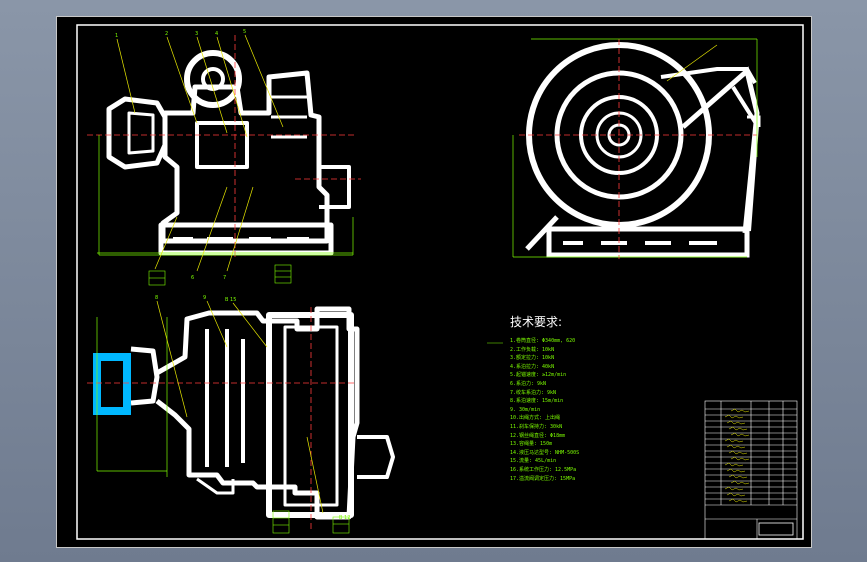 The height and width of the screenshot is (562, 867). I want to click on technical-requirement-item: 11.刹车保持力: 30kN, so click(536, 426).